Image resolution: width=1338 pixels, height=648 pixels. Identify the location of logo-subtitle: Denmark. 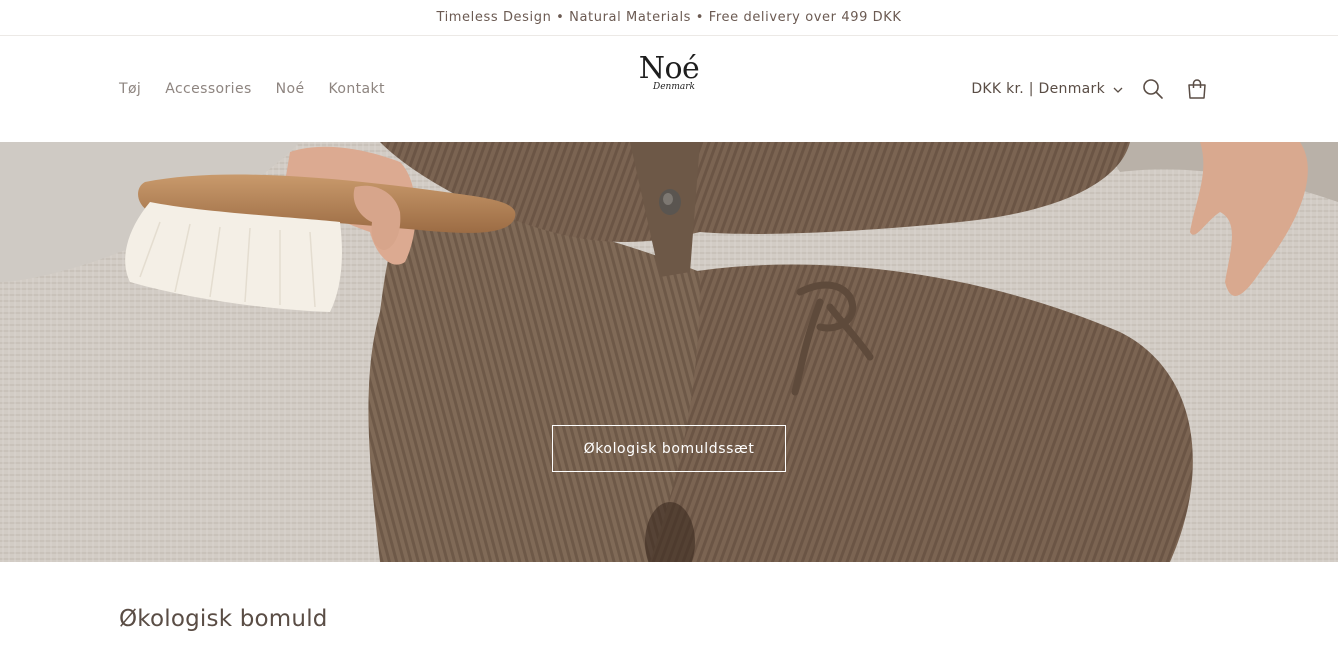
(674, 87).